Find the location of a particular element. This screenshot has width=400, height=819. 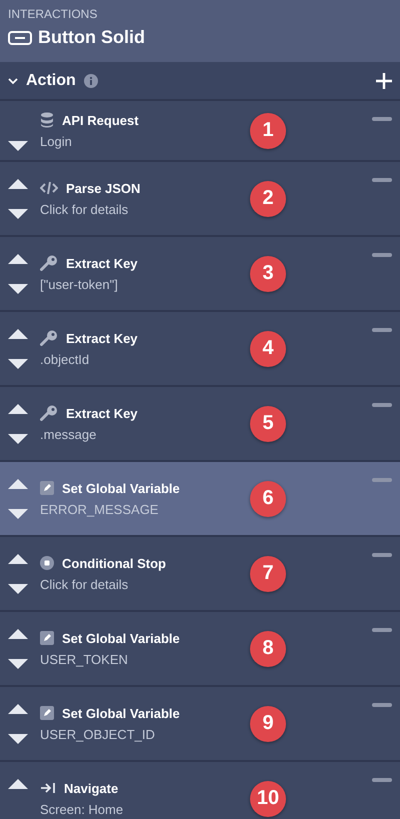

action-row: Set Global Variable ERROR_MESSAGE 6 is located at coordinates (200, 499).